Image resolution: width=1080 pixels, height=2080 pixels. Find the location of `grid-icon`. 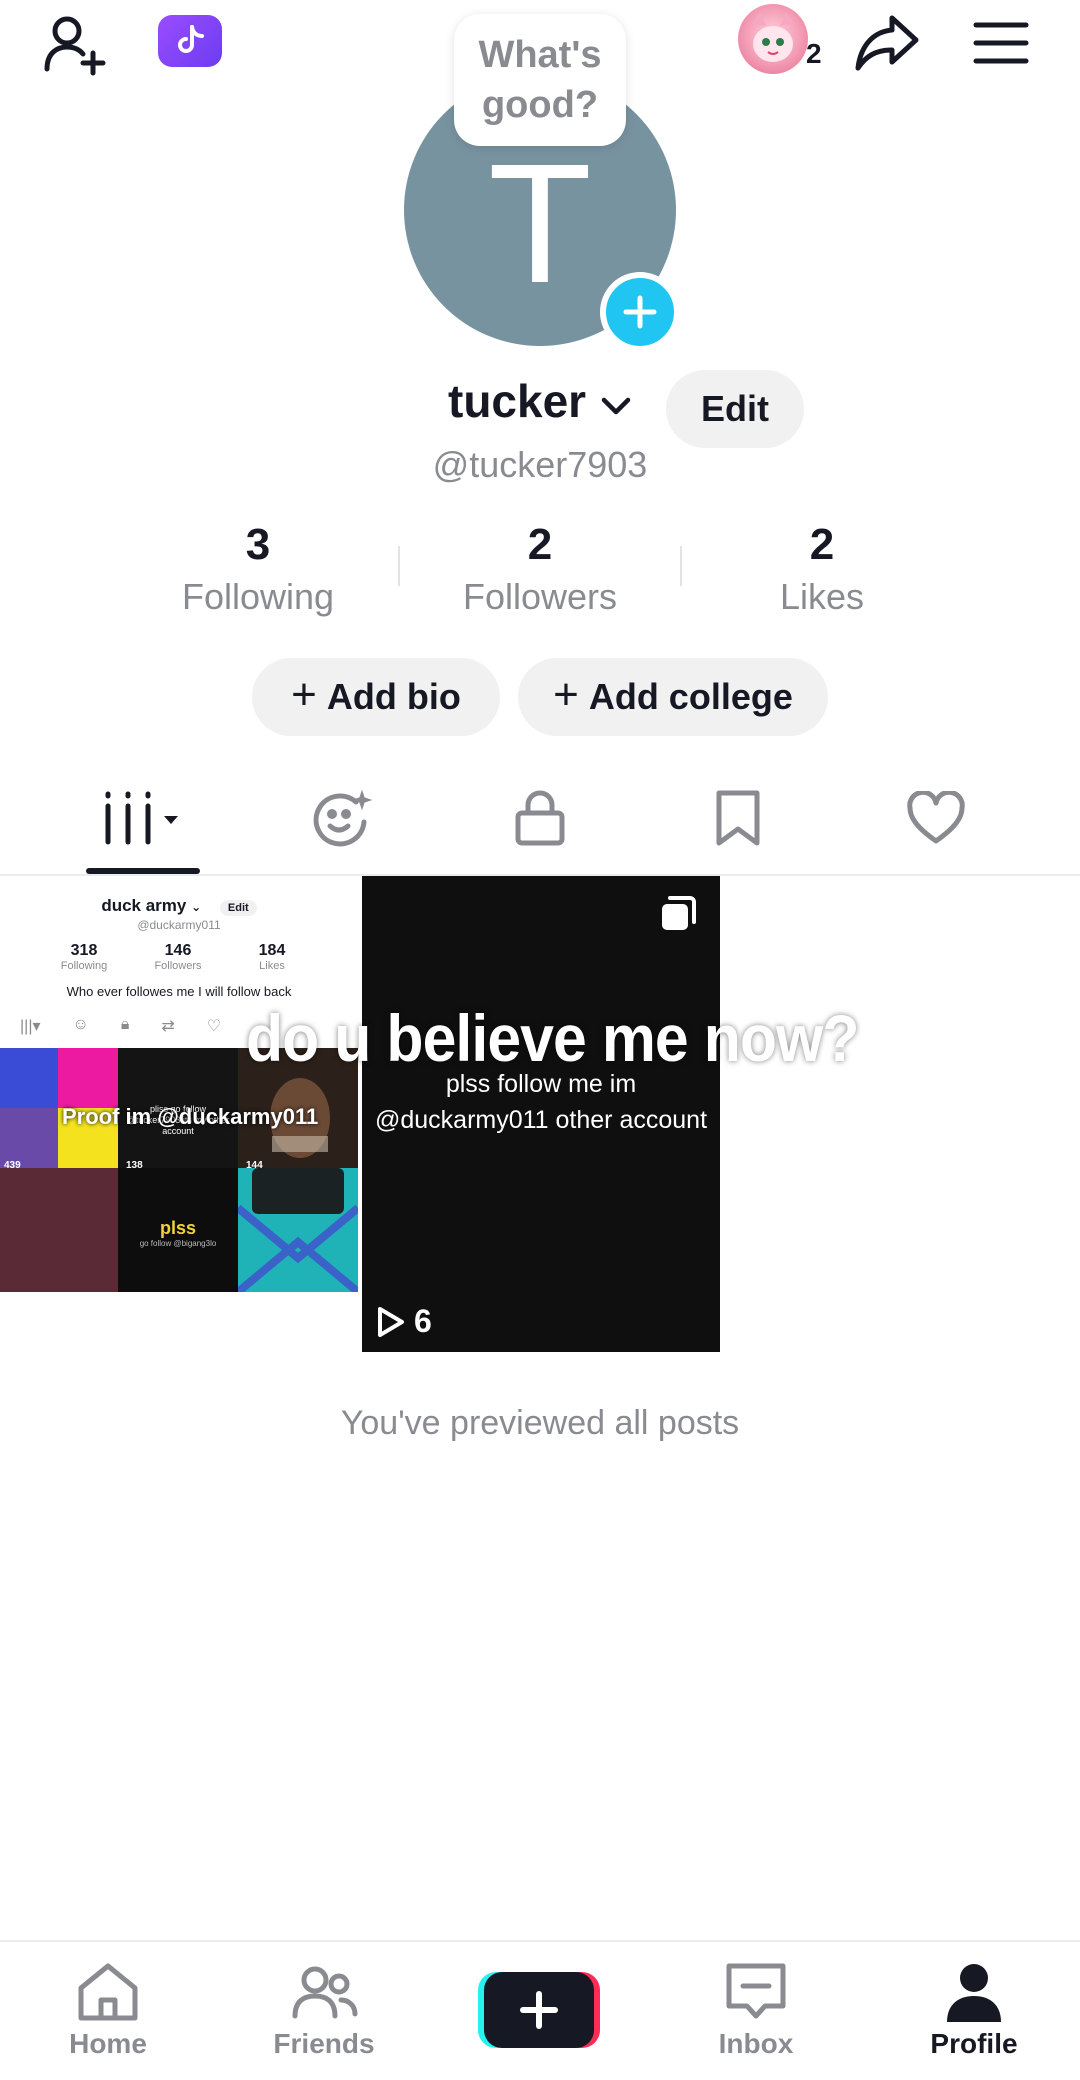

grid-icon is located at coordinates (141, 818).